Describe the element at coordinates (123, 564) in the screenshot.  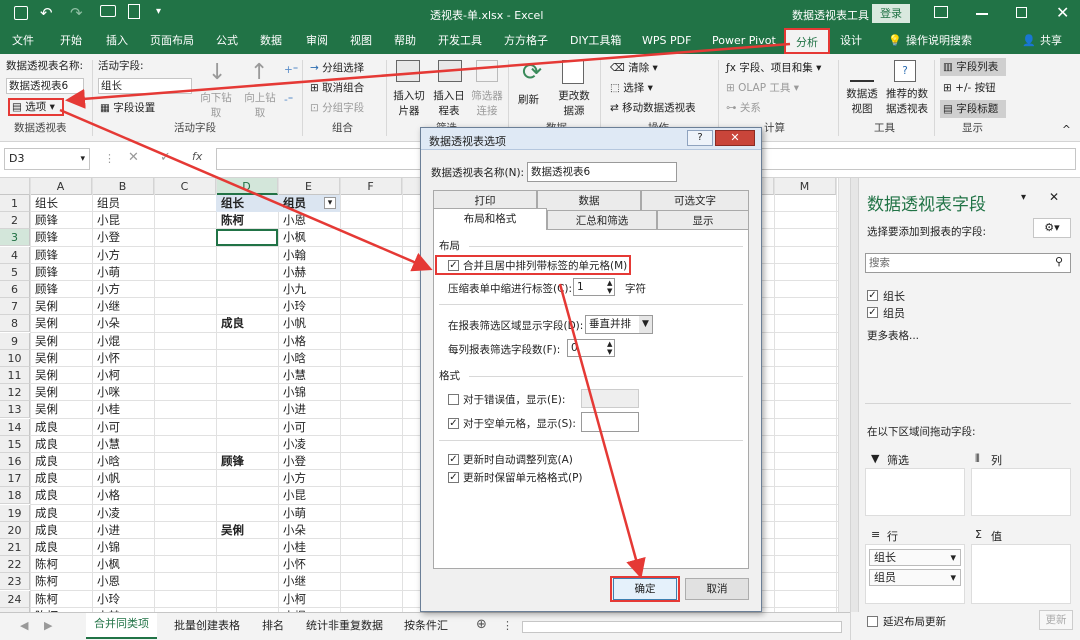
I see `cell-b: 小枫` at that location.